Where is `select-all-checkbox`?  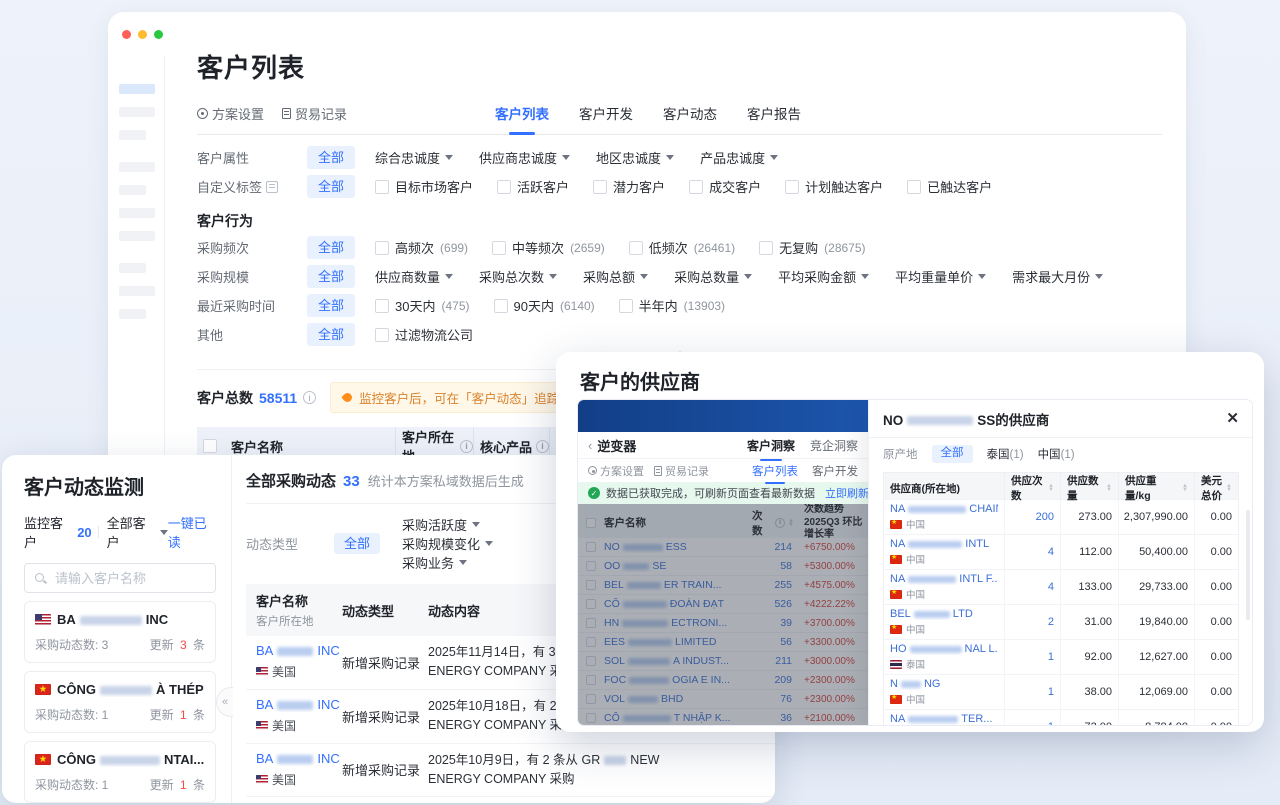 select-all-checkbox is located at coordinates (210, 446).